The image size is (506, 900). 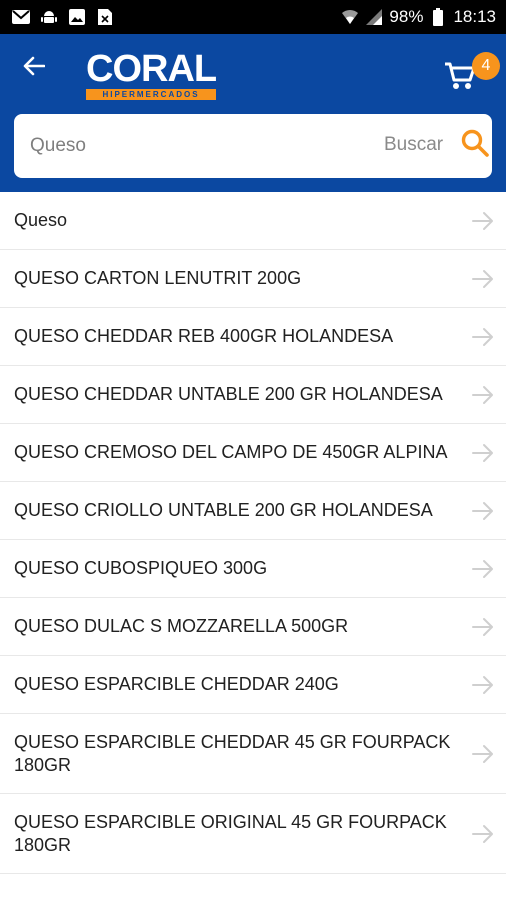 I want to click on suggestion-item: QUESO CRIOLLO UNTABLE 200 GR HOLANDESA, so click(x=253, y=511).